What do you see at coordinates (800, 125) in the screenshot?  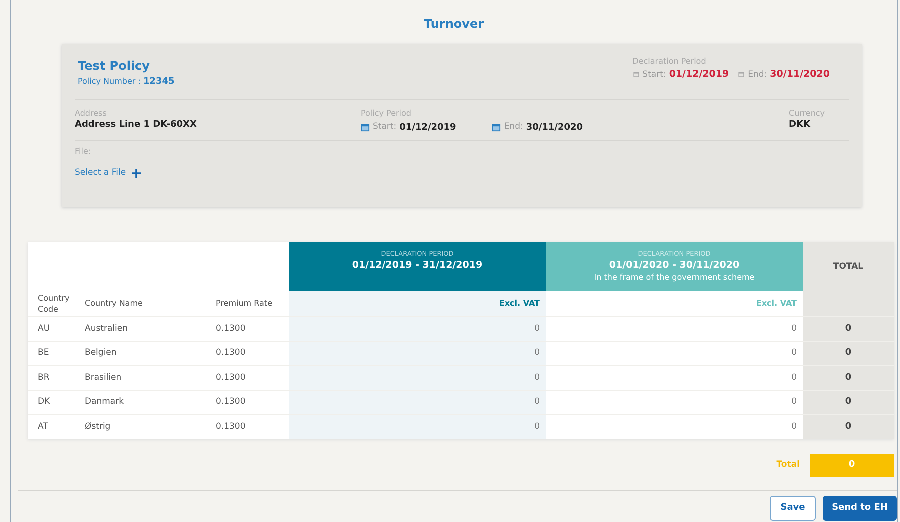 I see `currency-value: DKK` at bounding box center [800, 125].